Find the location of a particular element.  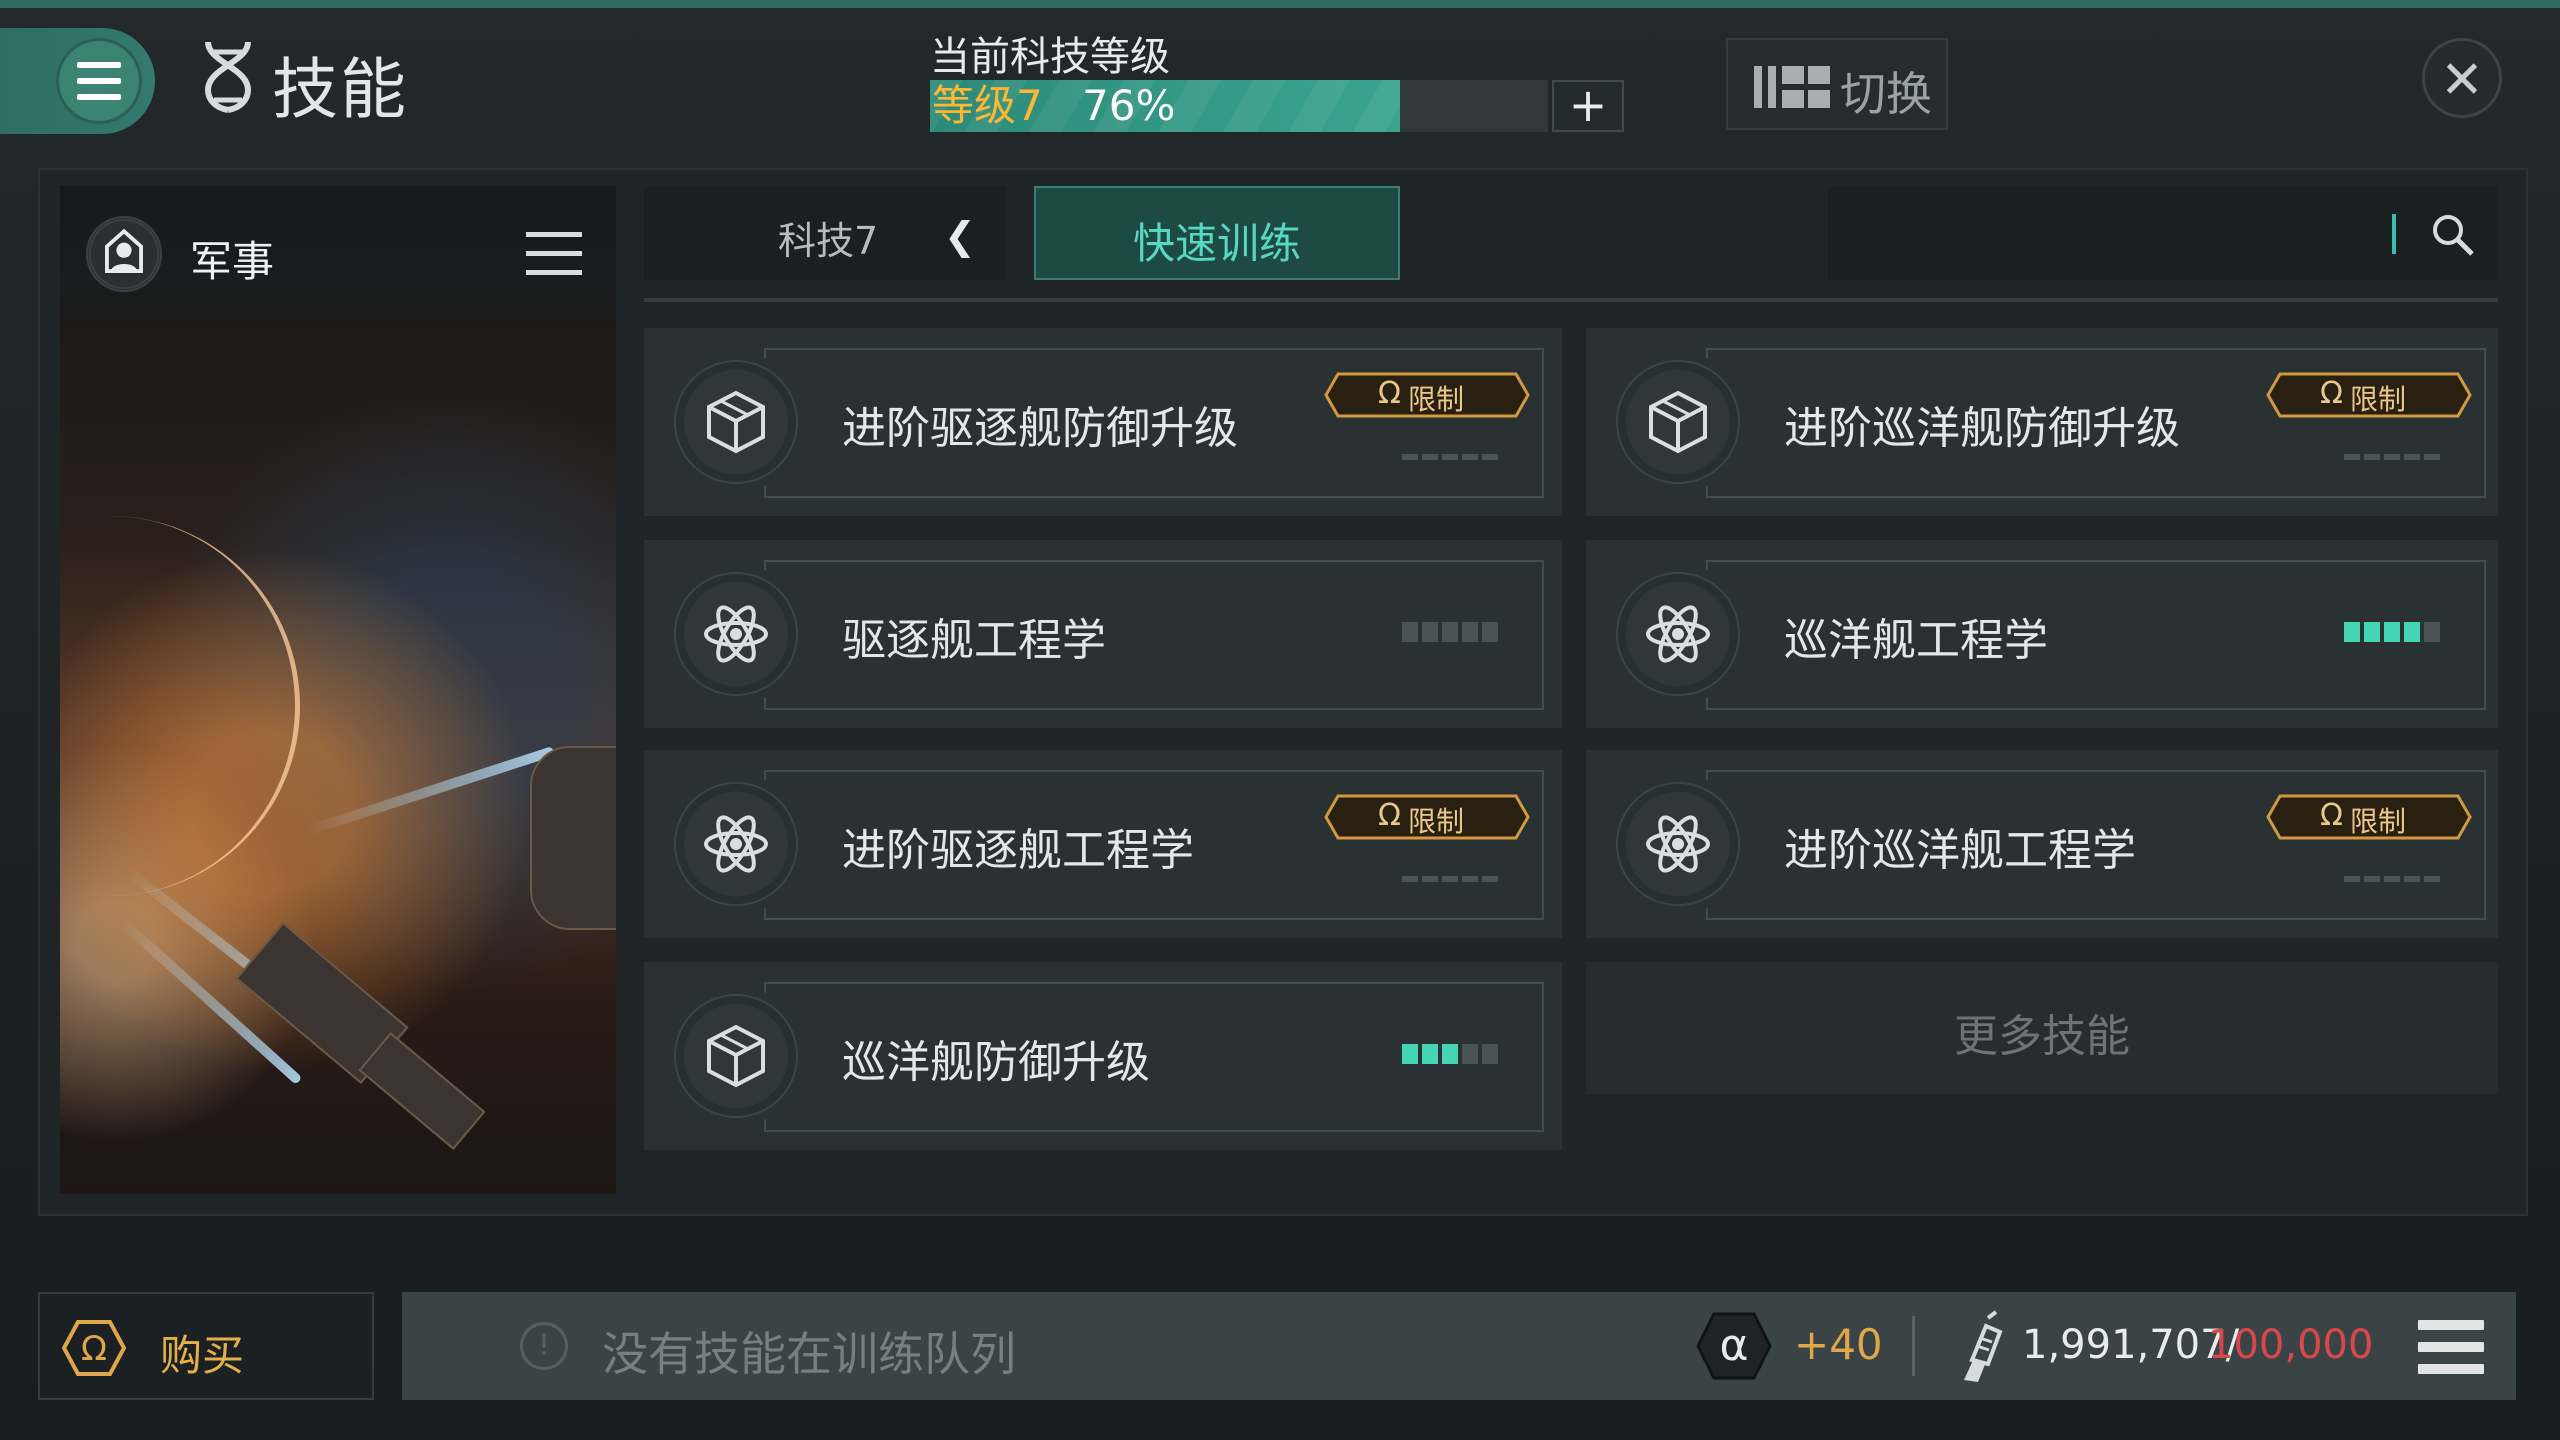

alpha-icon: α is located at coordinates (1734, 1346).